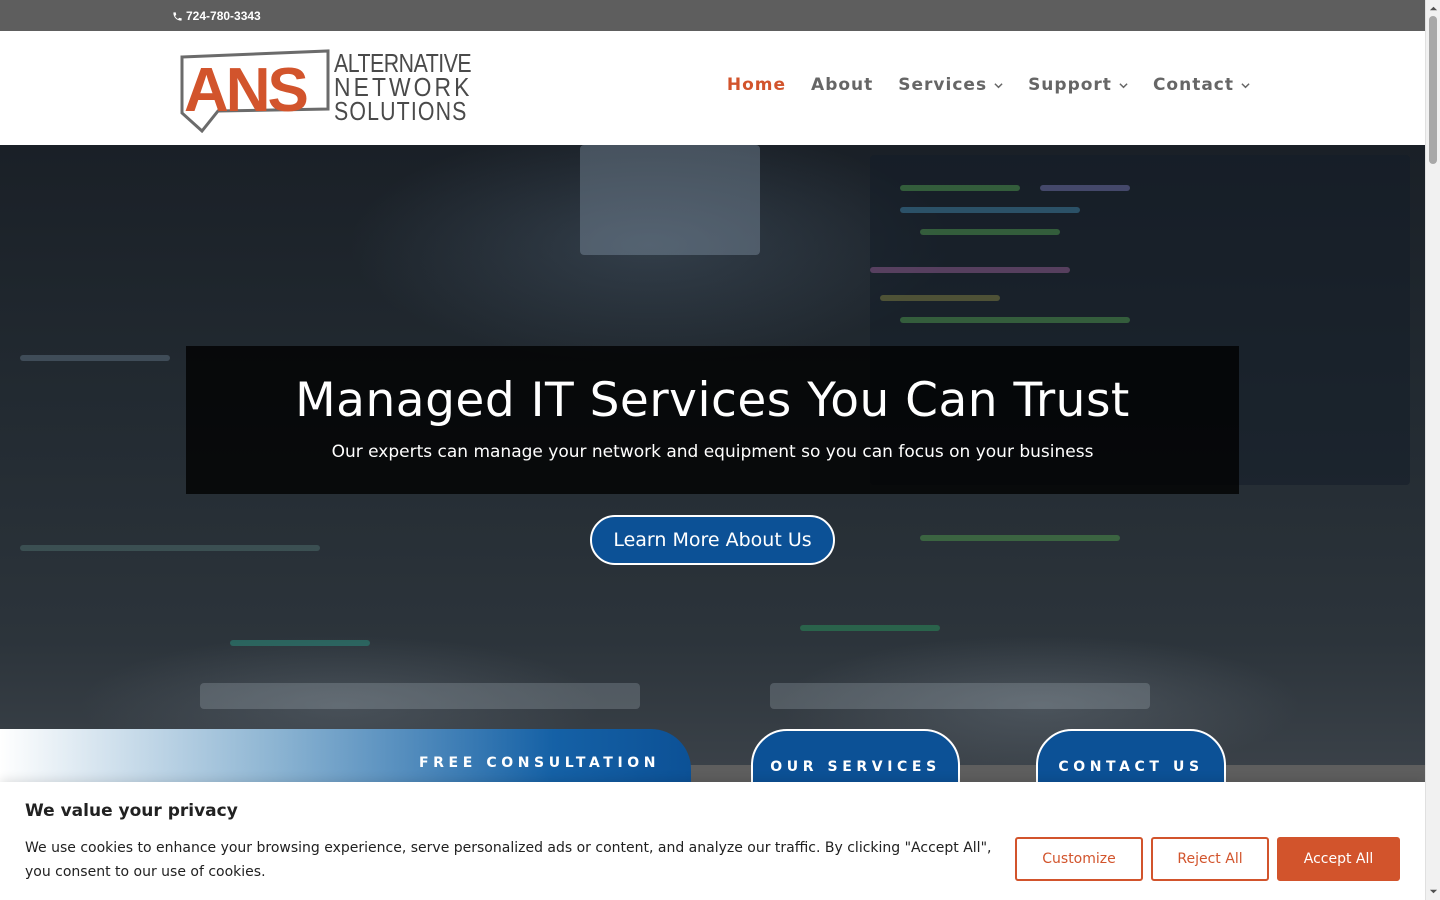 The image size is (1440, 900). Describe the element at coordinates (712, 400) in the screenshot. I see `hero-title: Managed IT Services You Can Trust` at that location.